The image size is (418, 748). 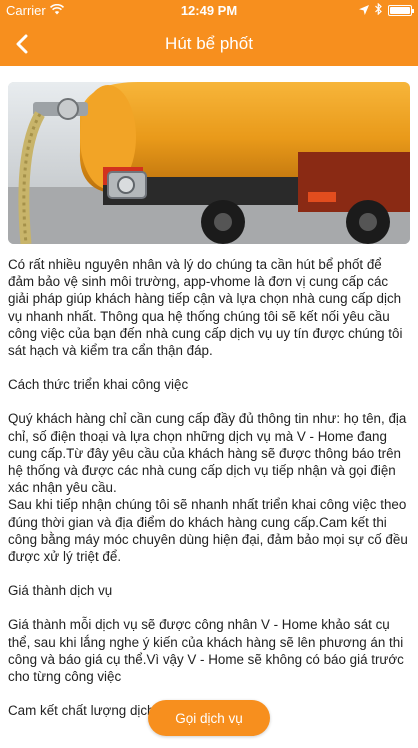 I want to click on page-title: Hút bể phốt, so click(x=209, y=43).